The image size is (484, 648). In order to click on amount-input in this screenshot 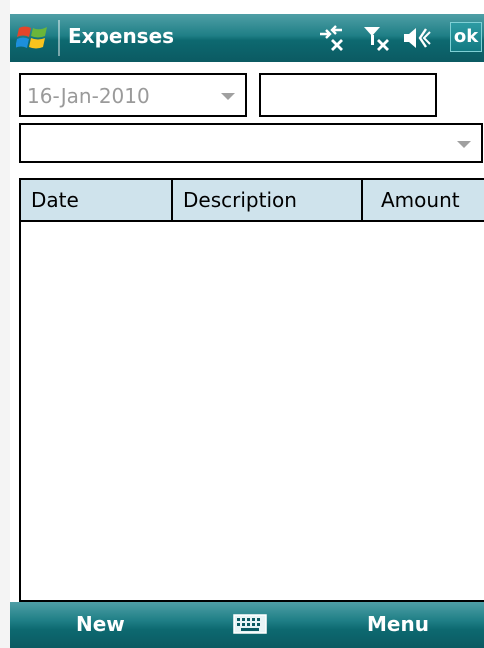, I will do `click(348, 95)`.